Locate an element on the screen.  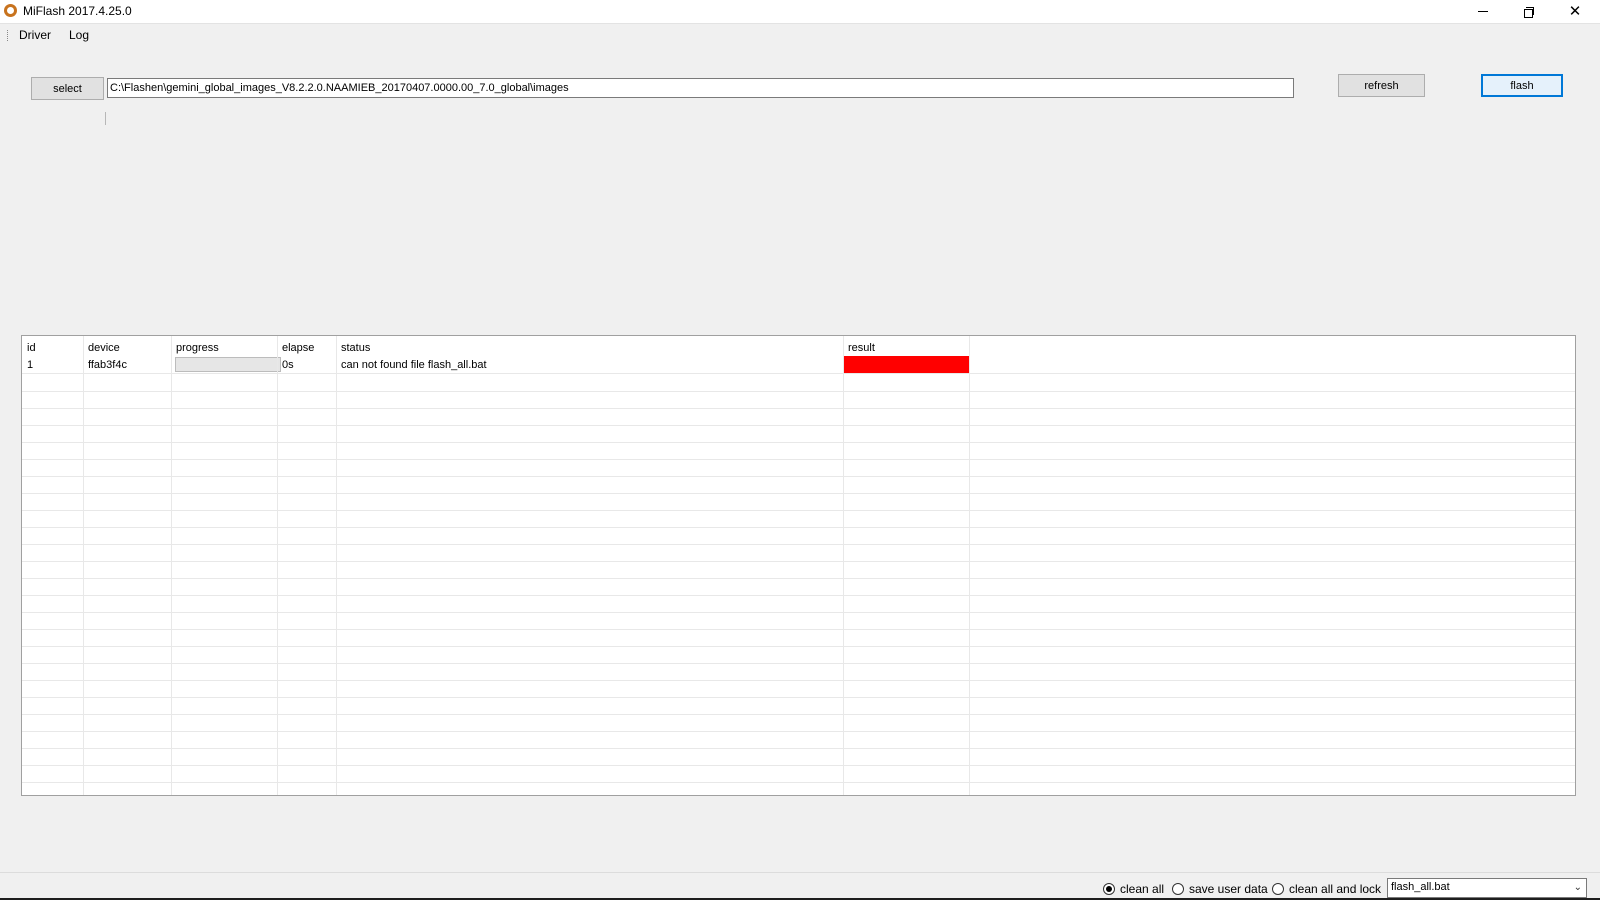
column-header-progress: progress is located at coordinates (224, 346).